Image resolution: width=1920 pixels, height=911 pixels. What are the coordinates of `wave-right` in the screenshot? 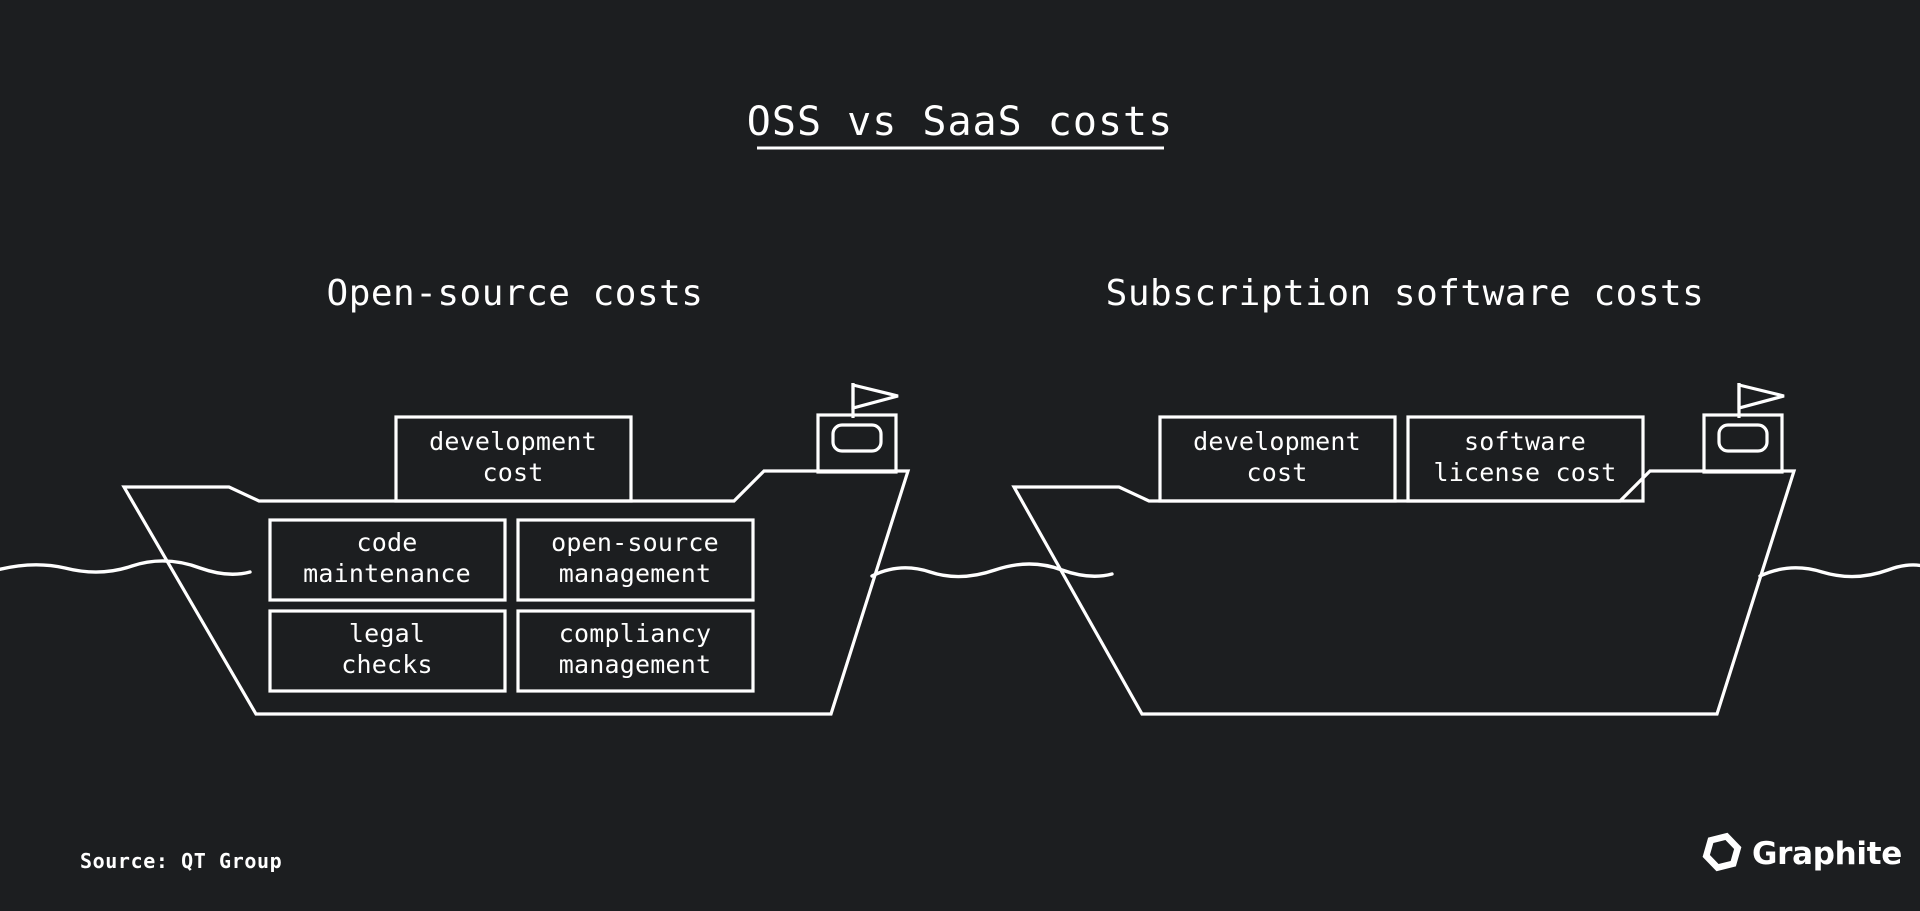 It's located at (1839, 571).